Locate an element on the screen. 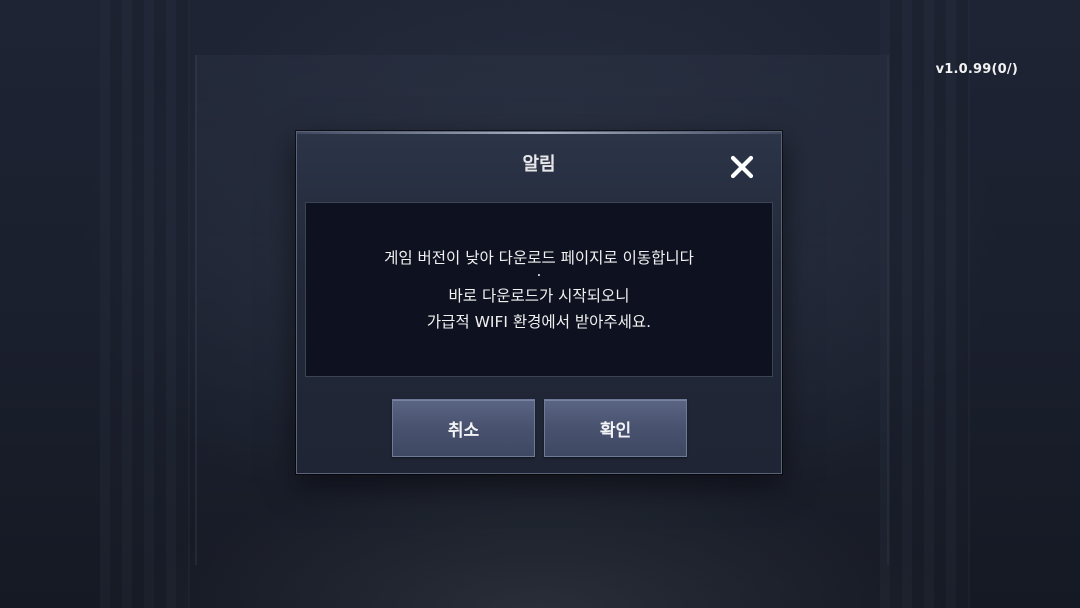 This screenshot has height=608, width=1080. cancel-button: 취소 is located at coordinates (463, 428).